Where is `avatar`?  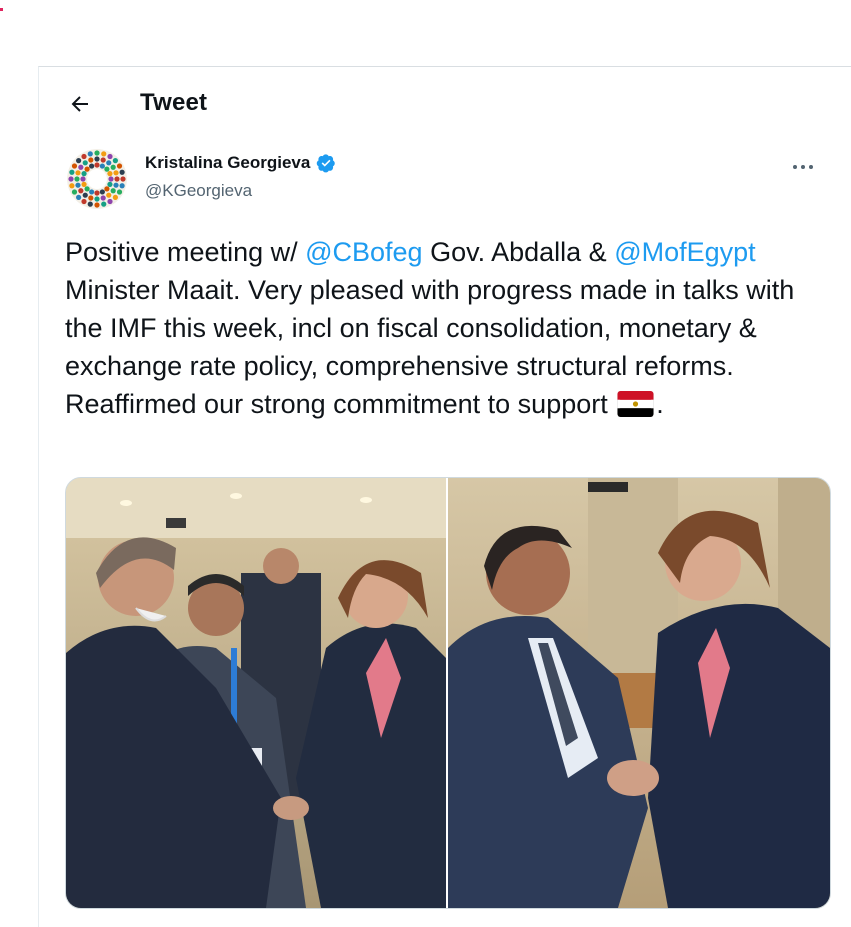 avatar is located at coordinates (97, 179).